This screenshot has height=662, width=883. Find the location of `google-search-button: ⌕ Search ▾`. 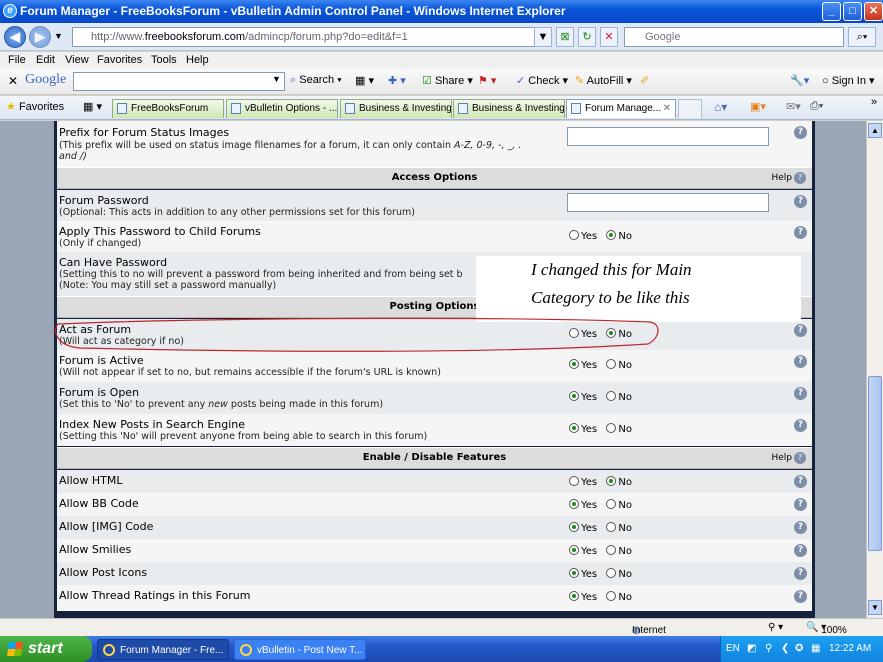

google-search-button: ⌕ Search ▾ is located at coordinates (316, 80).